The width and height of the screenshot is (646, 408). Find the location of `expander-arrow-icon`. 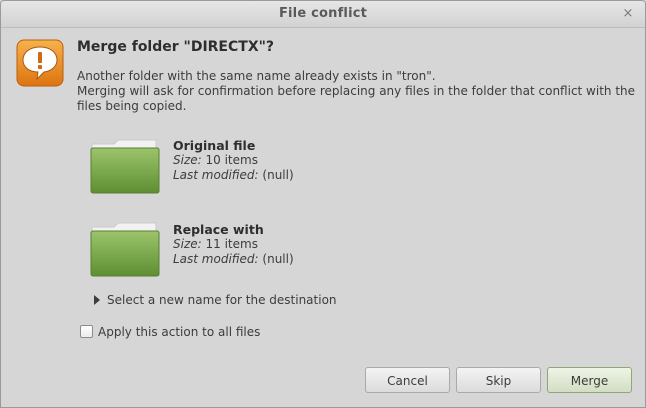

expander-arrow-icon is located at coordinates (97, 299).